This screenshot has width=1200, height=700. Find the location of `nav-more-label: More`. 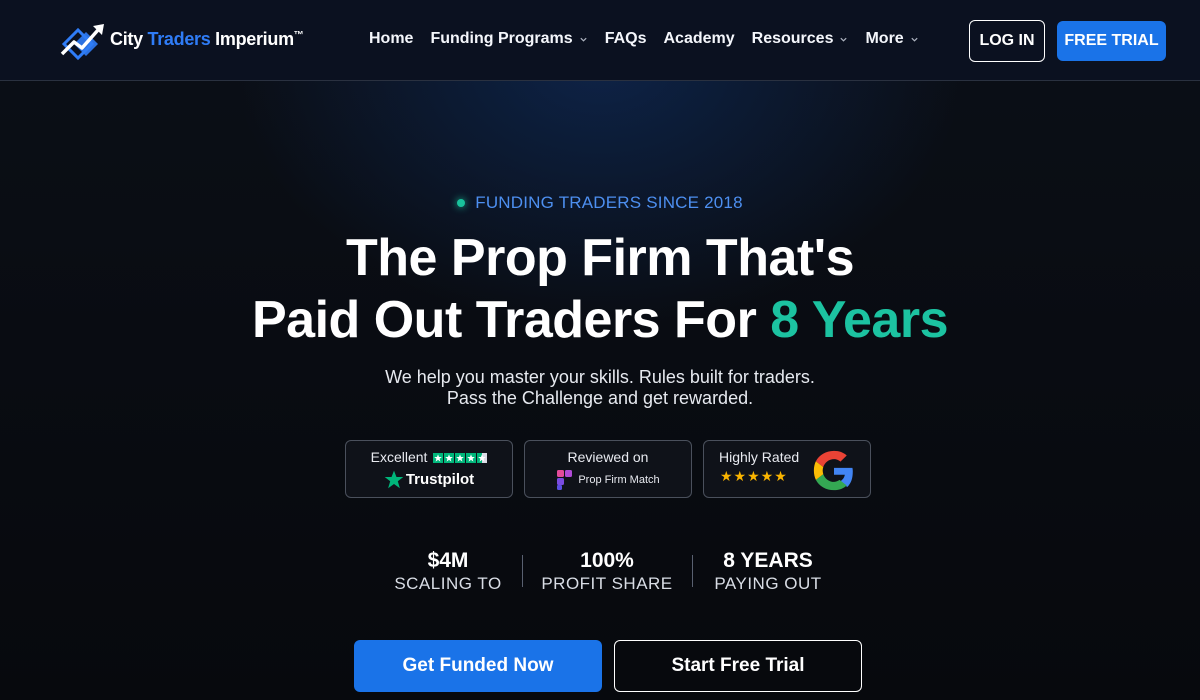

nav-more-label: More is located at coordinates (884, 38).